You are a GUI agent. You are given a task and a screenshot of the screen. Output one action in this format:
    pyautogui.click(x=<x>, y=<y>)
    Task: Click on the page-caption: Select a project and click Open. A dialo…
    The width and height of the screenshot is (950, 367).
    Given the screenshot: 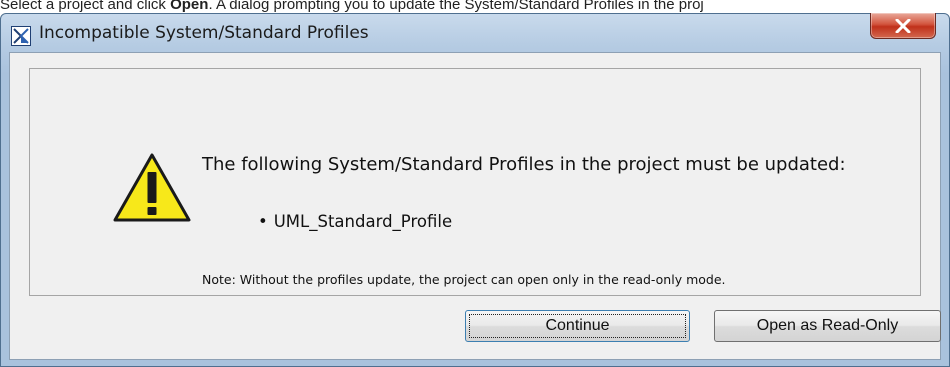 What is the action you would take?
    pyautogui.click(x=475, y=7)
    